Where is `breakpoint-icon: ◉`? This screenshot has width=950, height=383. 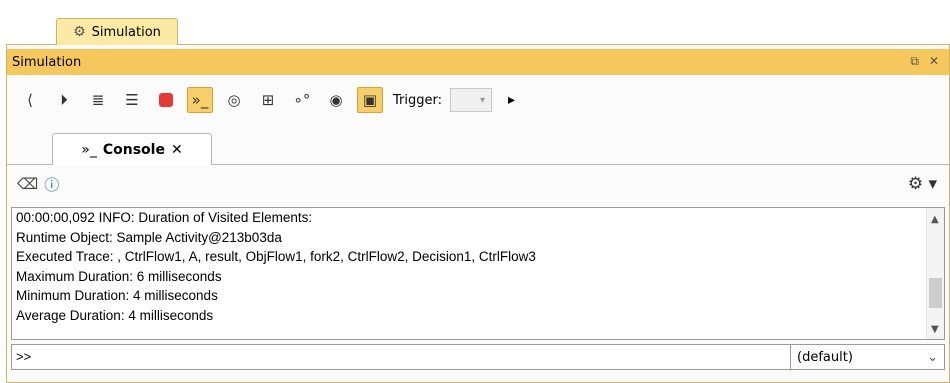
breakpoint-icon: ◉ is located at coordinates (336, 100).